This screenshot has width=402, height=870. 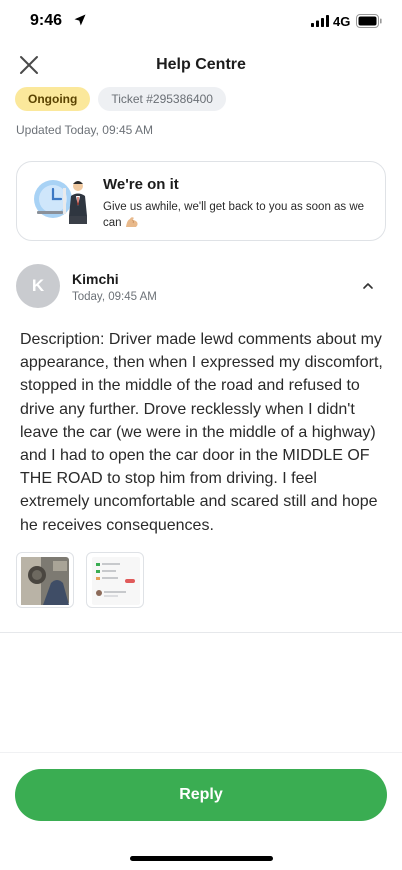 What do you see at coordinates (114, 297) in the screenshot?
I see `message-time: Today, 09:45 AM` at bounding box center [114, 297].